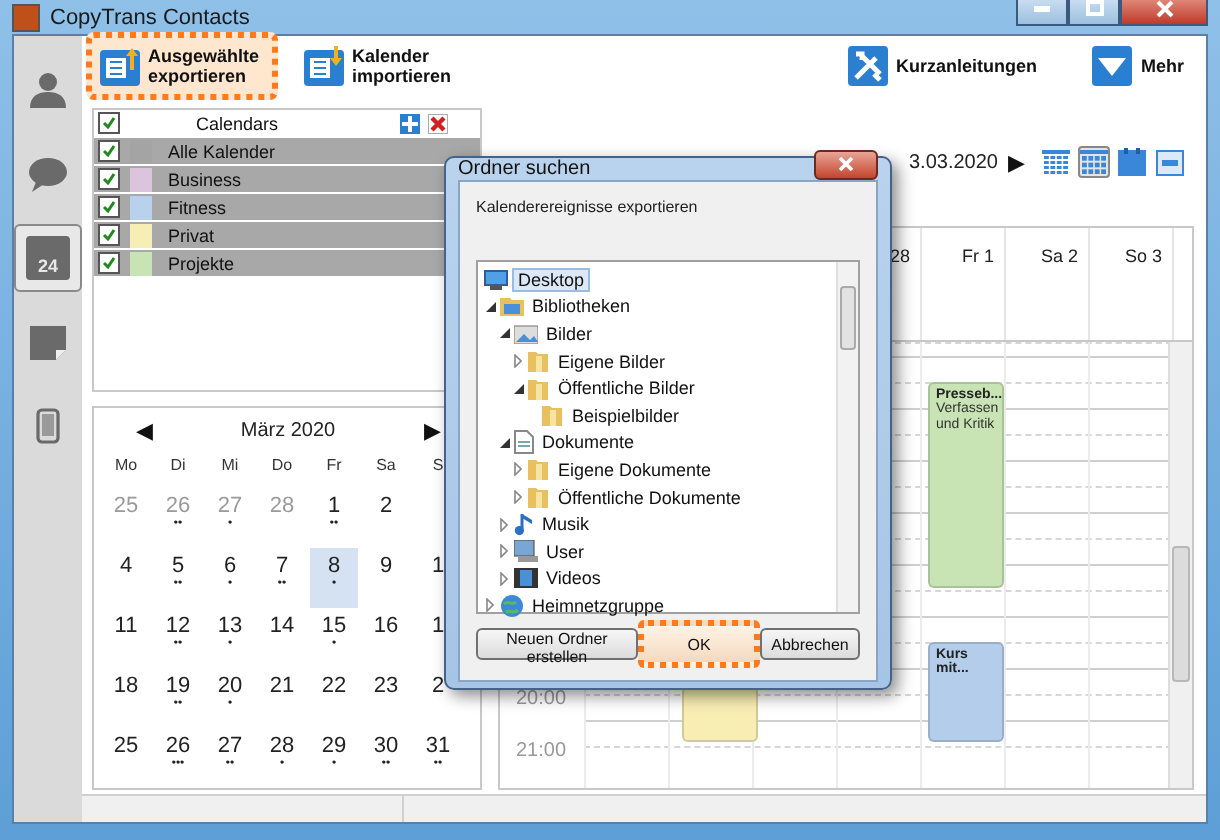  Describe the element at coordinates (334, 746) in the screenshot. I see `day-number: 29` at that location.